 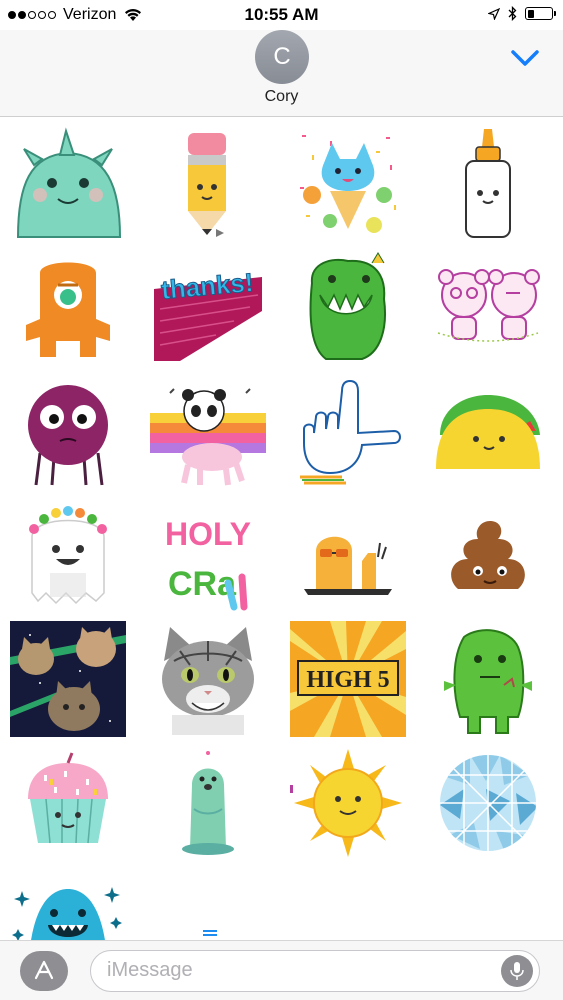 What do you see at coordinates (68, 679) in the screenshot?
I see `space-cats-sticker` at bounding box center [68, 679].